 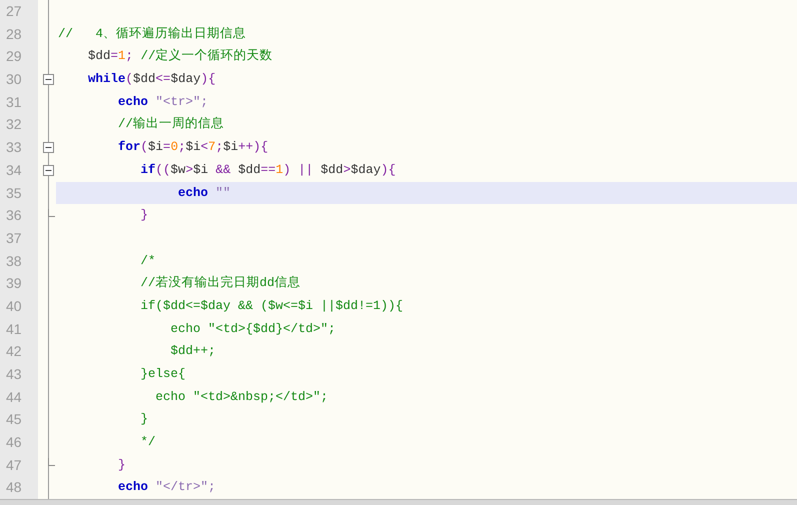 What do you see at coordinates (19, 56) in the screenshot?
I see `line-number: 29` at bounding box center [19, 56].